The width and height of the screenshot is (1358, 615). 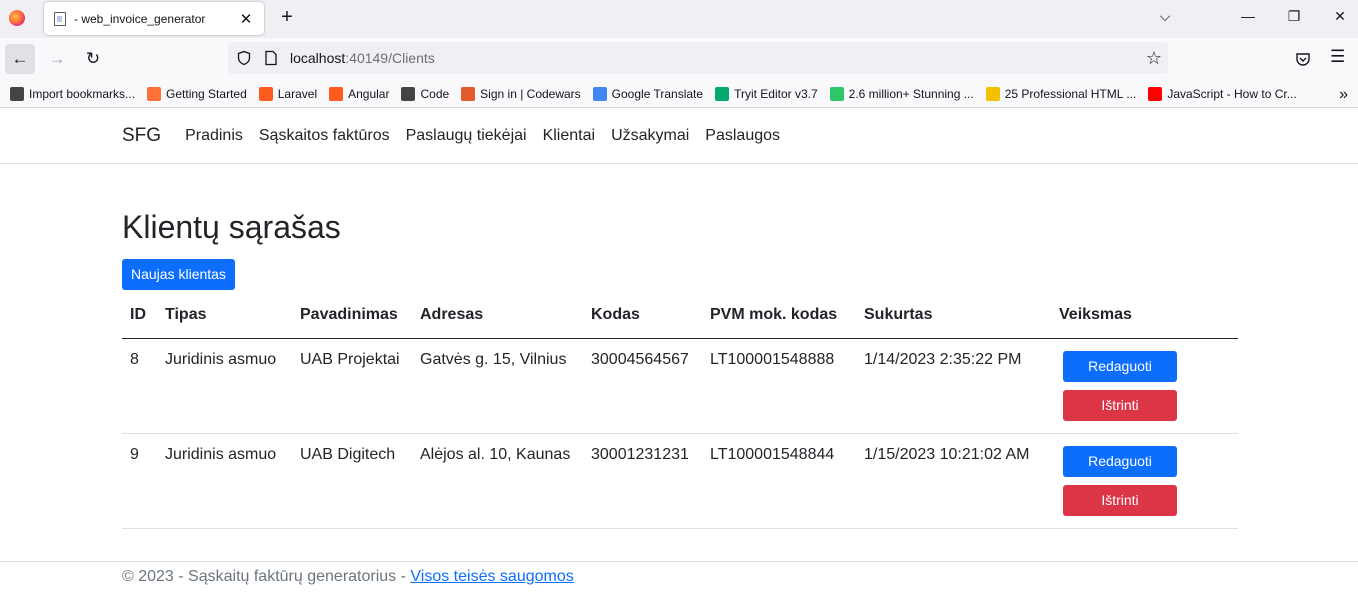 What do you see at coordinates (642, 481) in the screenshot?
I see `cell-kodas: 30001231231` at bounding box center [642, 481].